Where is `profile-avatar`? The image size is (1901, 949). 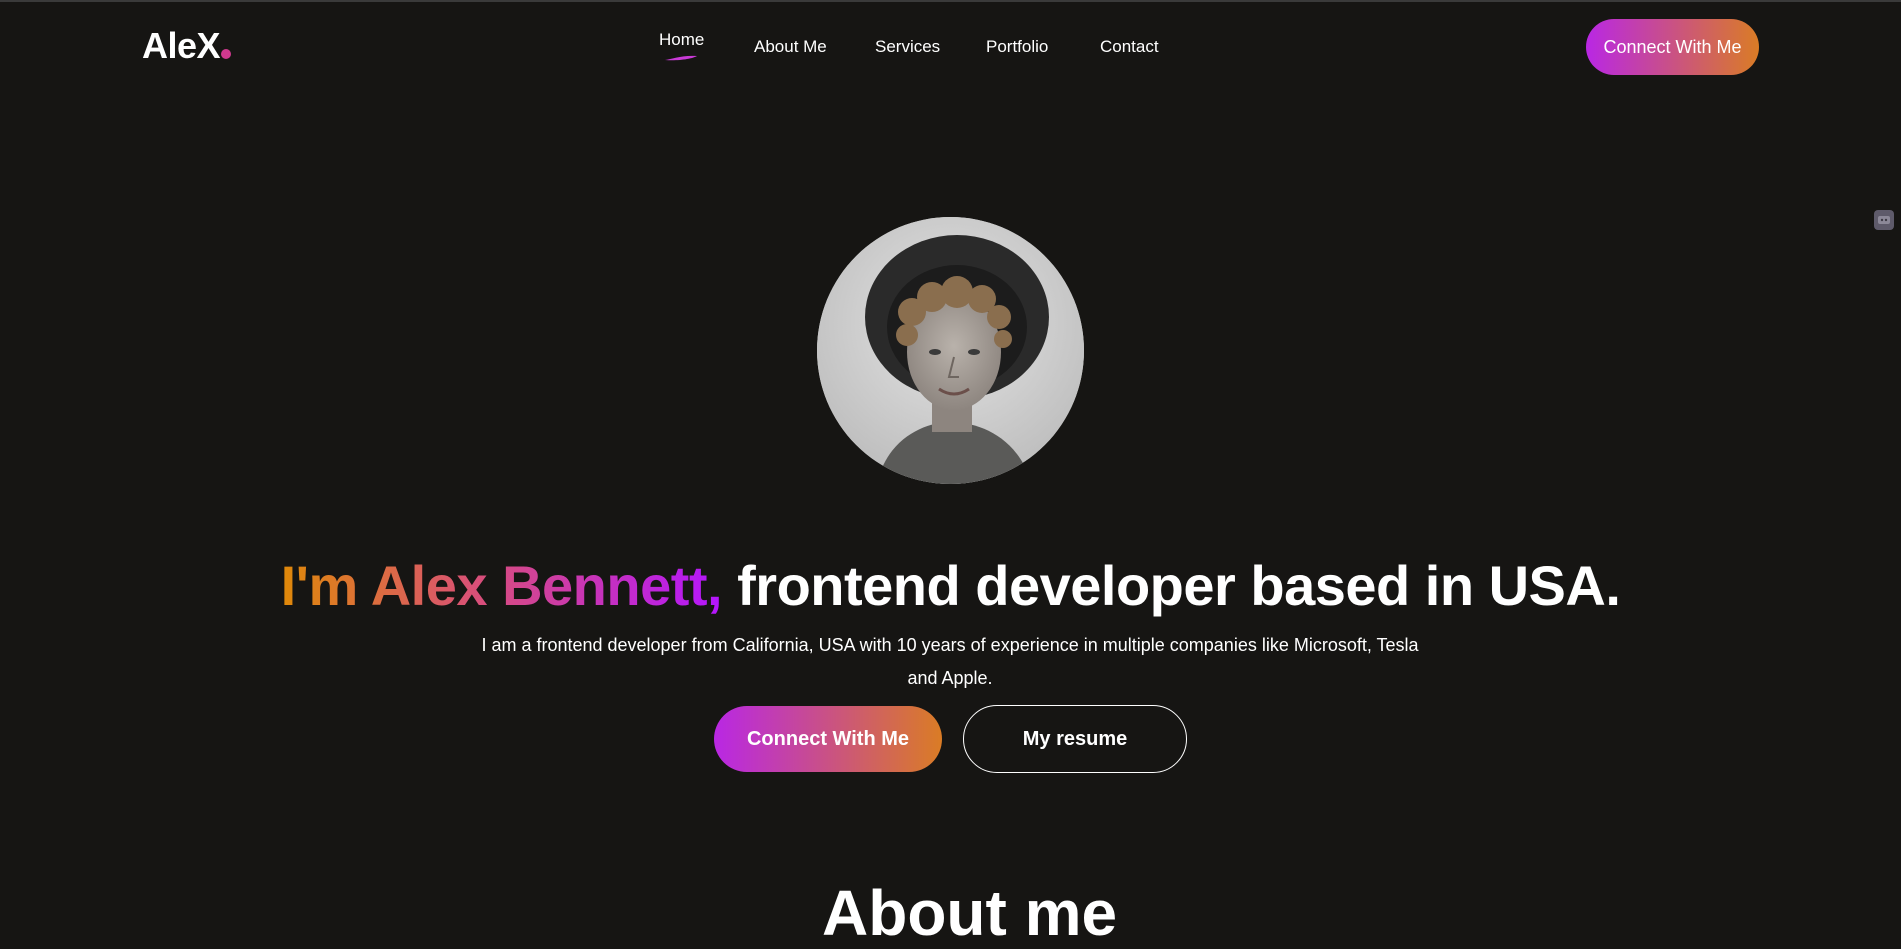 profile-avatar is located at coordinates (950, 350).